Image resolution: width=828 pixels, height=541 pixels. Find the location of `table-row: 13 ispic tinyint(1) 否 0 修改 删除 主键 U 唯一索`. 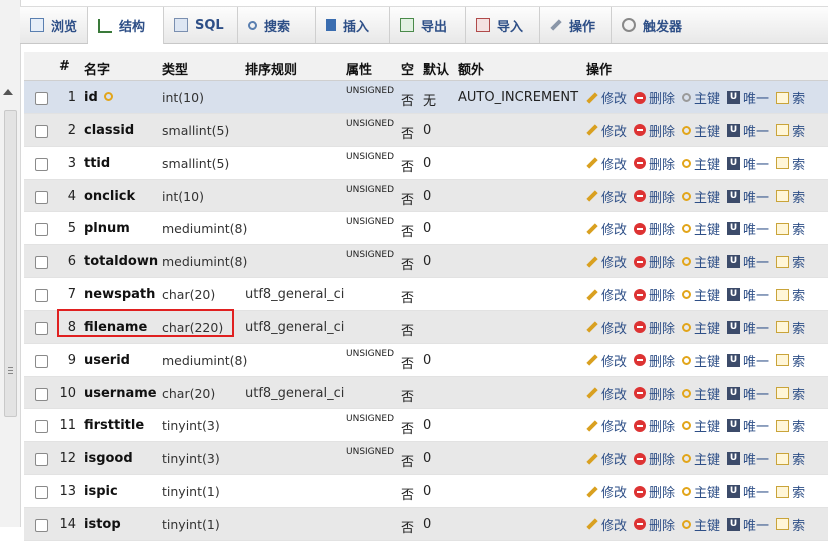

table-row: 13 ispic tinyint(1) 否 0 修改 删除 主键 U 唯一索 is located at coordinates (426, 491).